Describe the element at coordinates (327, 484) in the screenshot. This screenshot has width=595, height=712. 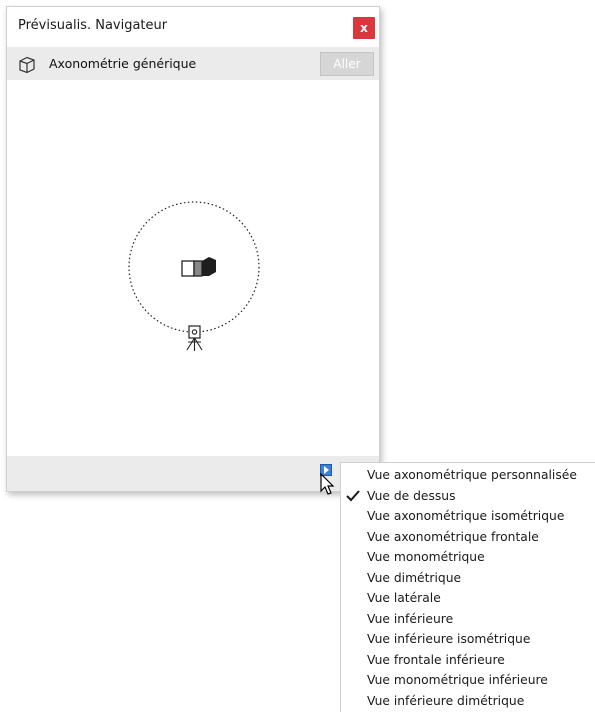
I see `mouse-cursor-icon` at that location.